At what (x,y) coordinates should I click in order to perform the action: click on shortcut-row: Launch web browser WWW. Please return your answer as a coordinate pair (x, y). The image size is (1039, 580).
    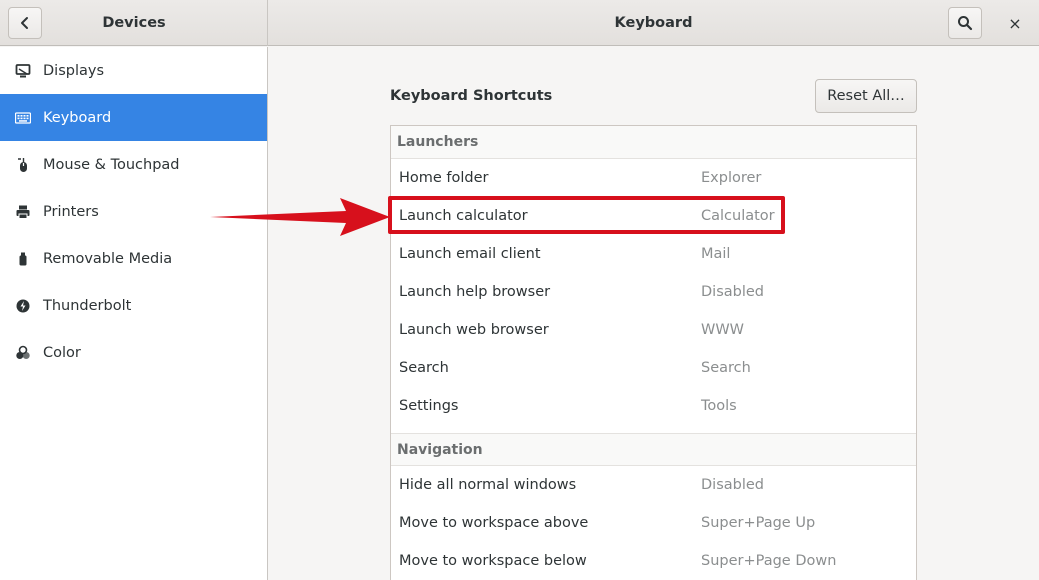
    Looking at the image, I should click on (653, 330).